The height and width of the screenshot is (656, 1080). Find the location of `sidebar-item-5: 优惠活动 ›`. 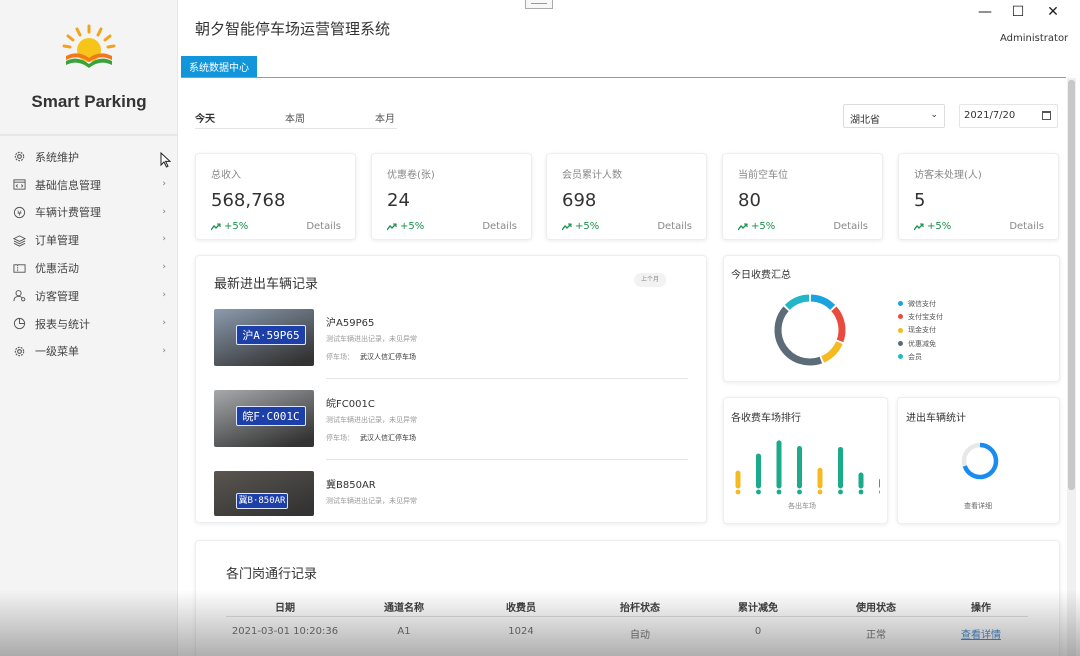

sidebar-item-5: 优惠活动 › is located at coordinates (89, 268).